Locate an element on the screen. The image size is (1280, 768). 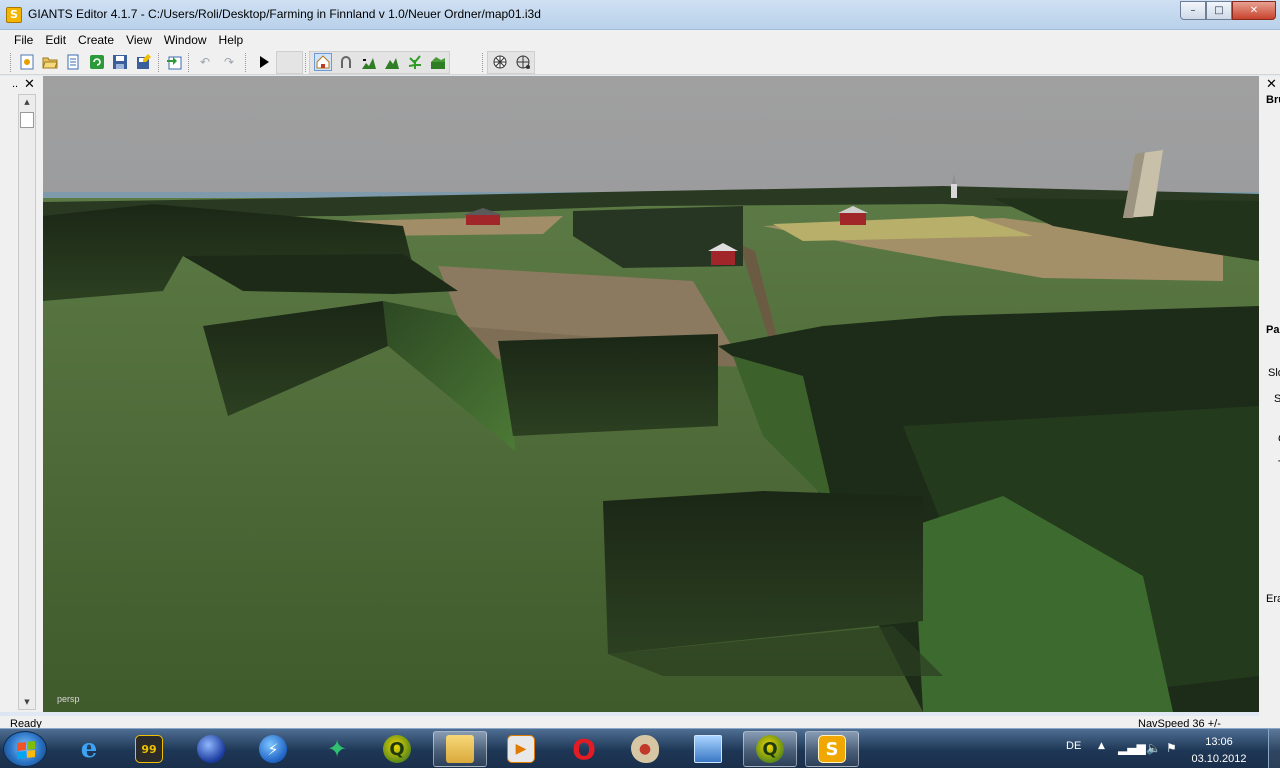
toolbar: ↶ ↷ is located at coordinates (640, 62).